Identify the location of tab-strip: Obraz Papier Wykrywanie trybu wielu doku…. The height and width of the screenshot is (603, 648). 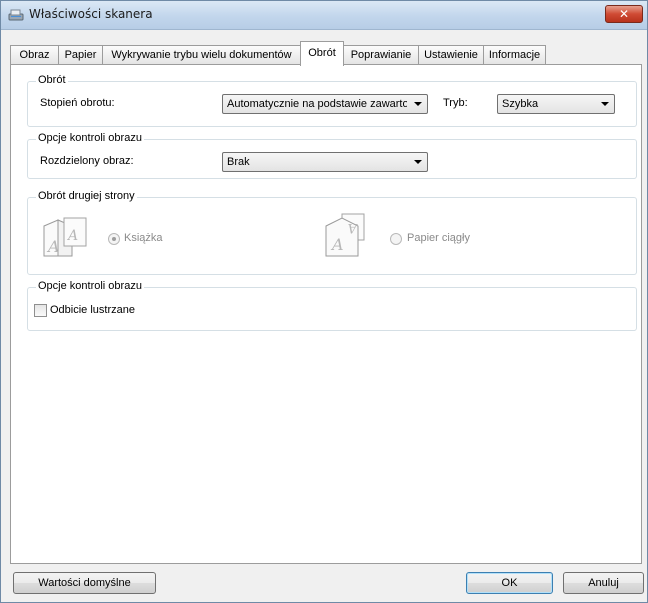
(326, 53).